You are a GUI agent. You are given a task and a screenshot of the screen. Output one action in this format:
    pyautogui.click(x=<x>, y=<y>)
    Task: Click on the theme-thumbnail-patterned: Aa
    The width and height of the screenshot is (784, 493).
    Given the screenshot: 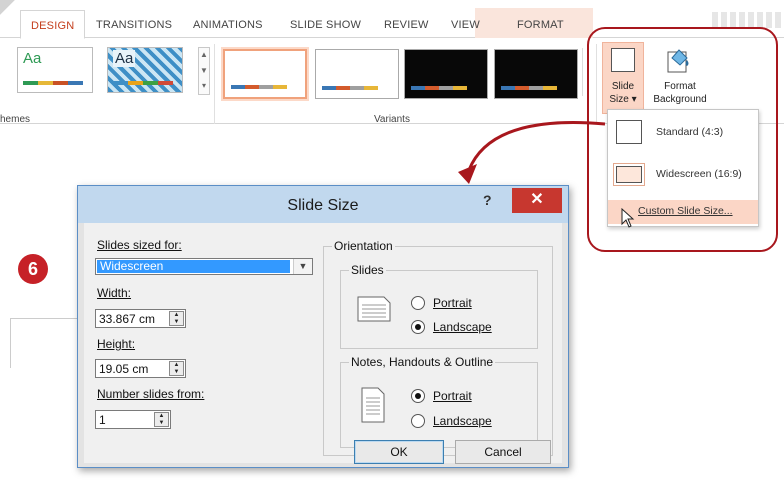 What is the action you would take?
    pyautogui.click(x=145, y=70)
    